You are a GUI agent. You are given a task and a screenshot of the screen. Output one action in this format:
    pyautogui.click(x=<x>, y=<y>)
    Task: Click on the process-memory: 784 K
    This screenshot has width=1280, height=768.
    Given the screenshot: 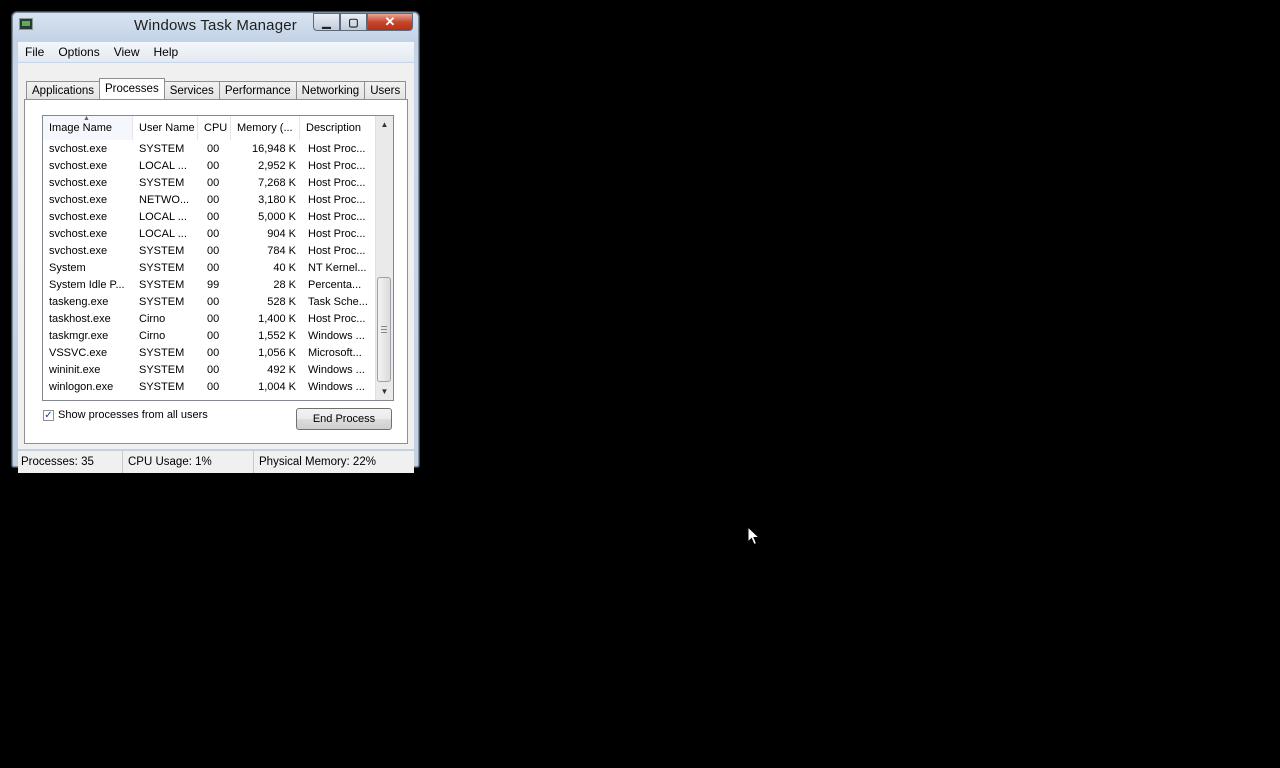 What is the action you would take?
    pyautogui.click(x=281, y=251)
    